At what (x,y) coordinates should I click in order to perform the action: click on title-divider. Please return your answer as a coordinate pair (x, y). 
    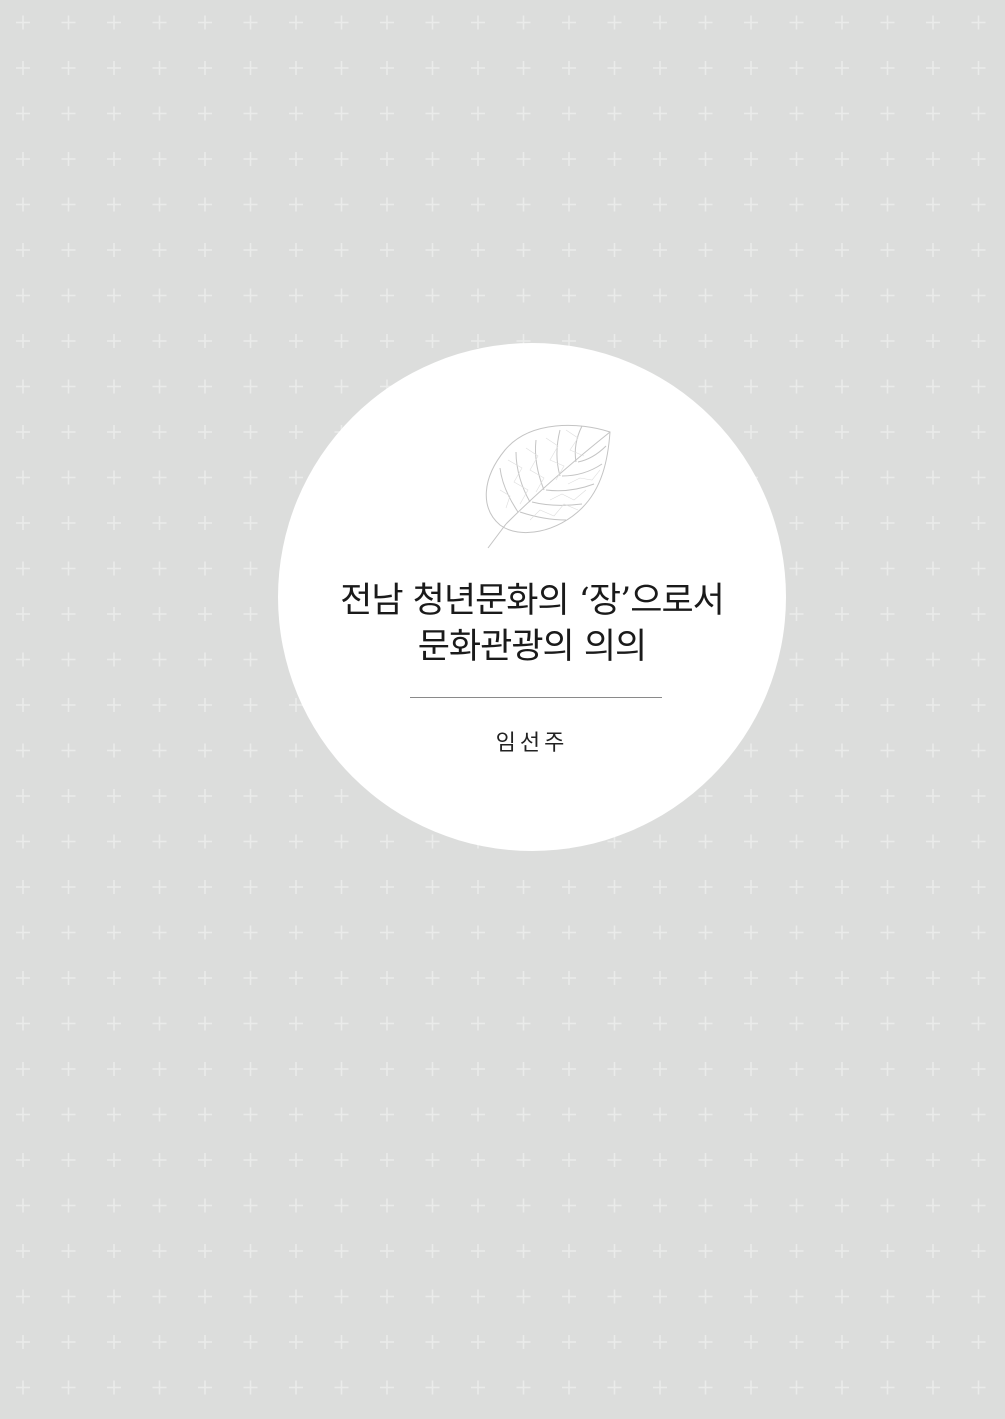
    Looking at the image, I should click on (536, 697).